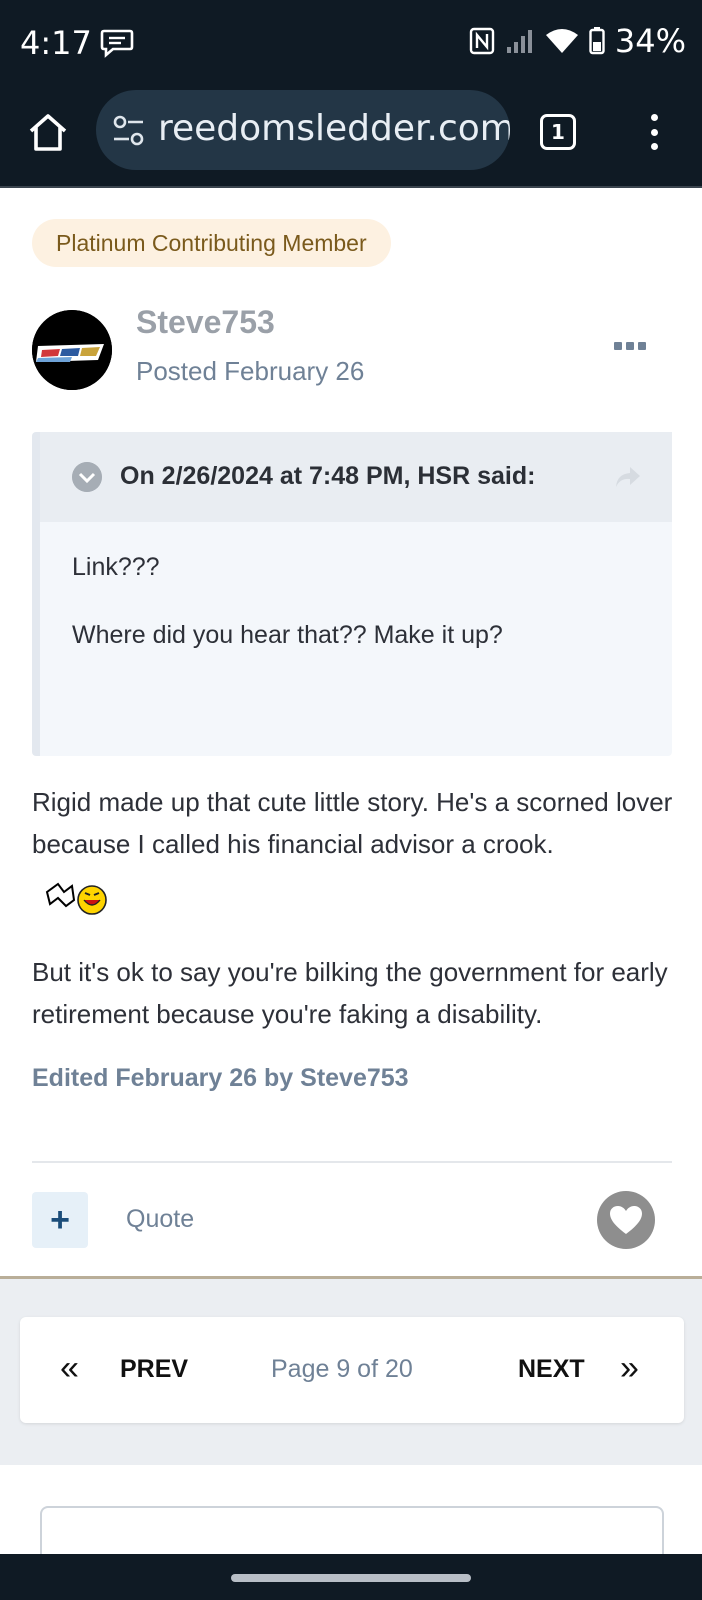  I want to click on home-icon, so click(48, 132).